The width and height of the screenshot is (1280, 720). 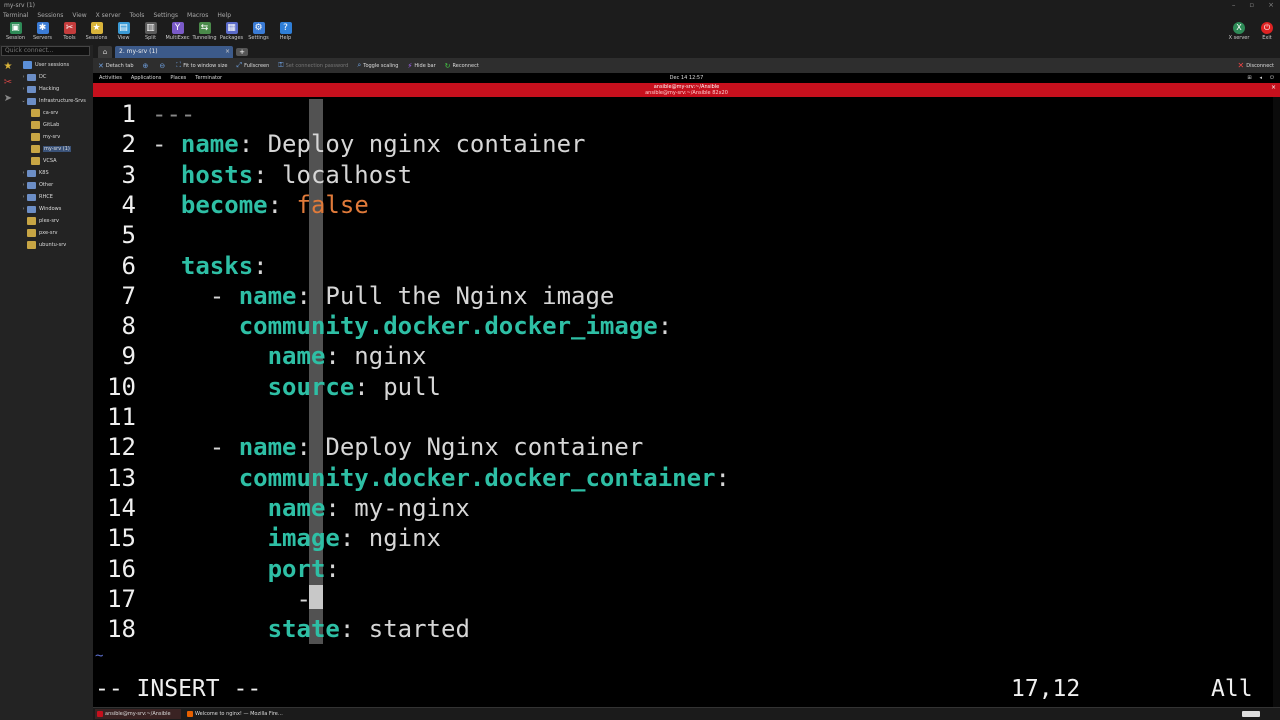 What do you see at coordinates (54, 101) in the screenshot?
I see `tree-item-infrastructure-srvs: ⌄ Infrastructure-Srvs` at bounding box center [54, 101].